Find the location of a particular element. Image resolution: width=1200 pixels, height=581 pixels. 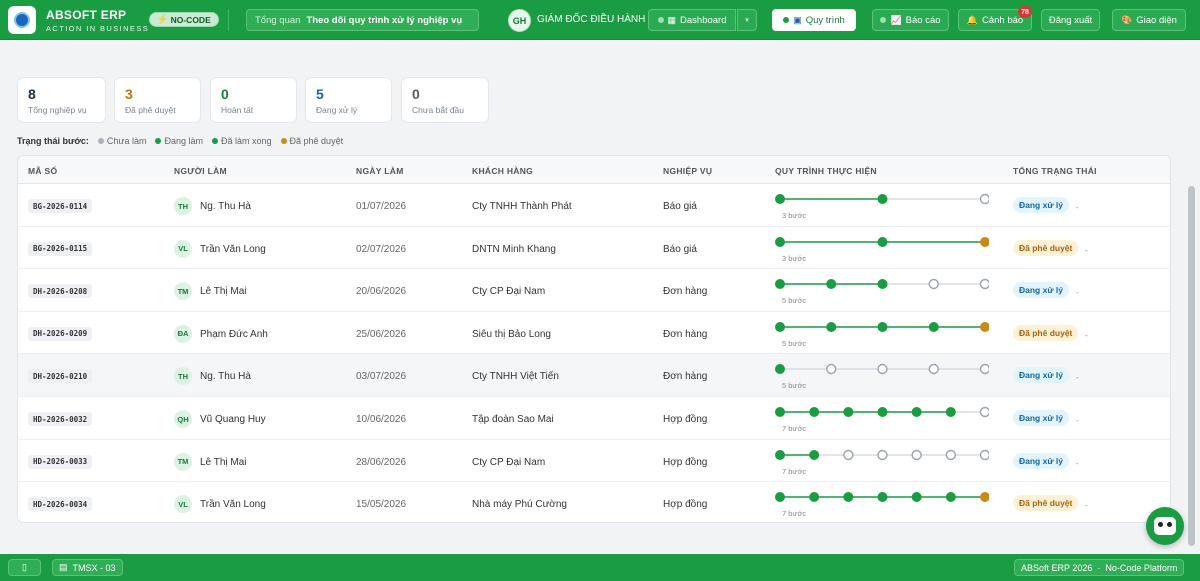

process-button: ▣ Quy trình is located at coordinates (814, 20).